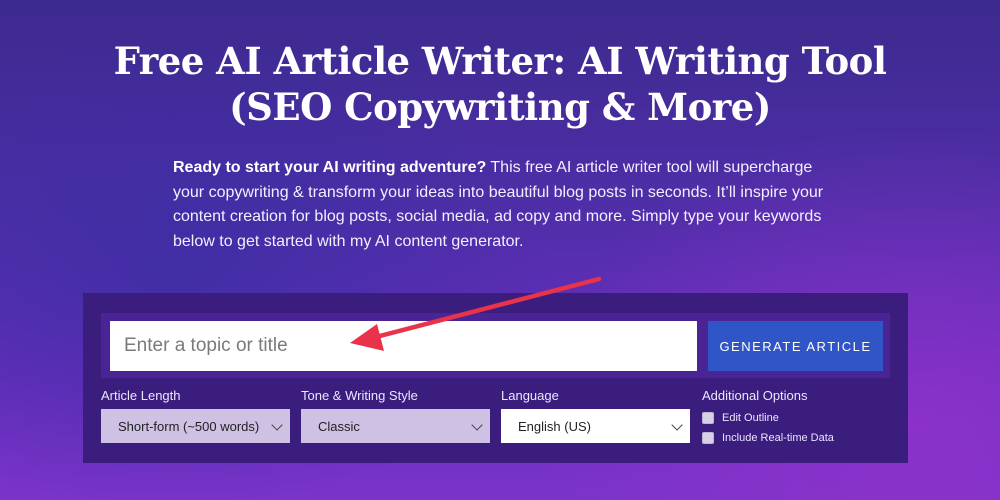 The height and width of the screenshot is (500, 1000). What do you see at coordinates (554, 426) in the screenshot?
I see `language-value: English (US)` at bounding box center [554, 426].